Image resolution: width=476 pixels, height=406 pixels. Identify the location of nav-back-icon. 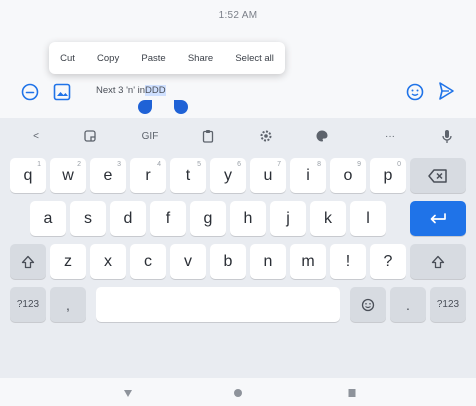
(128, 395).